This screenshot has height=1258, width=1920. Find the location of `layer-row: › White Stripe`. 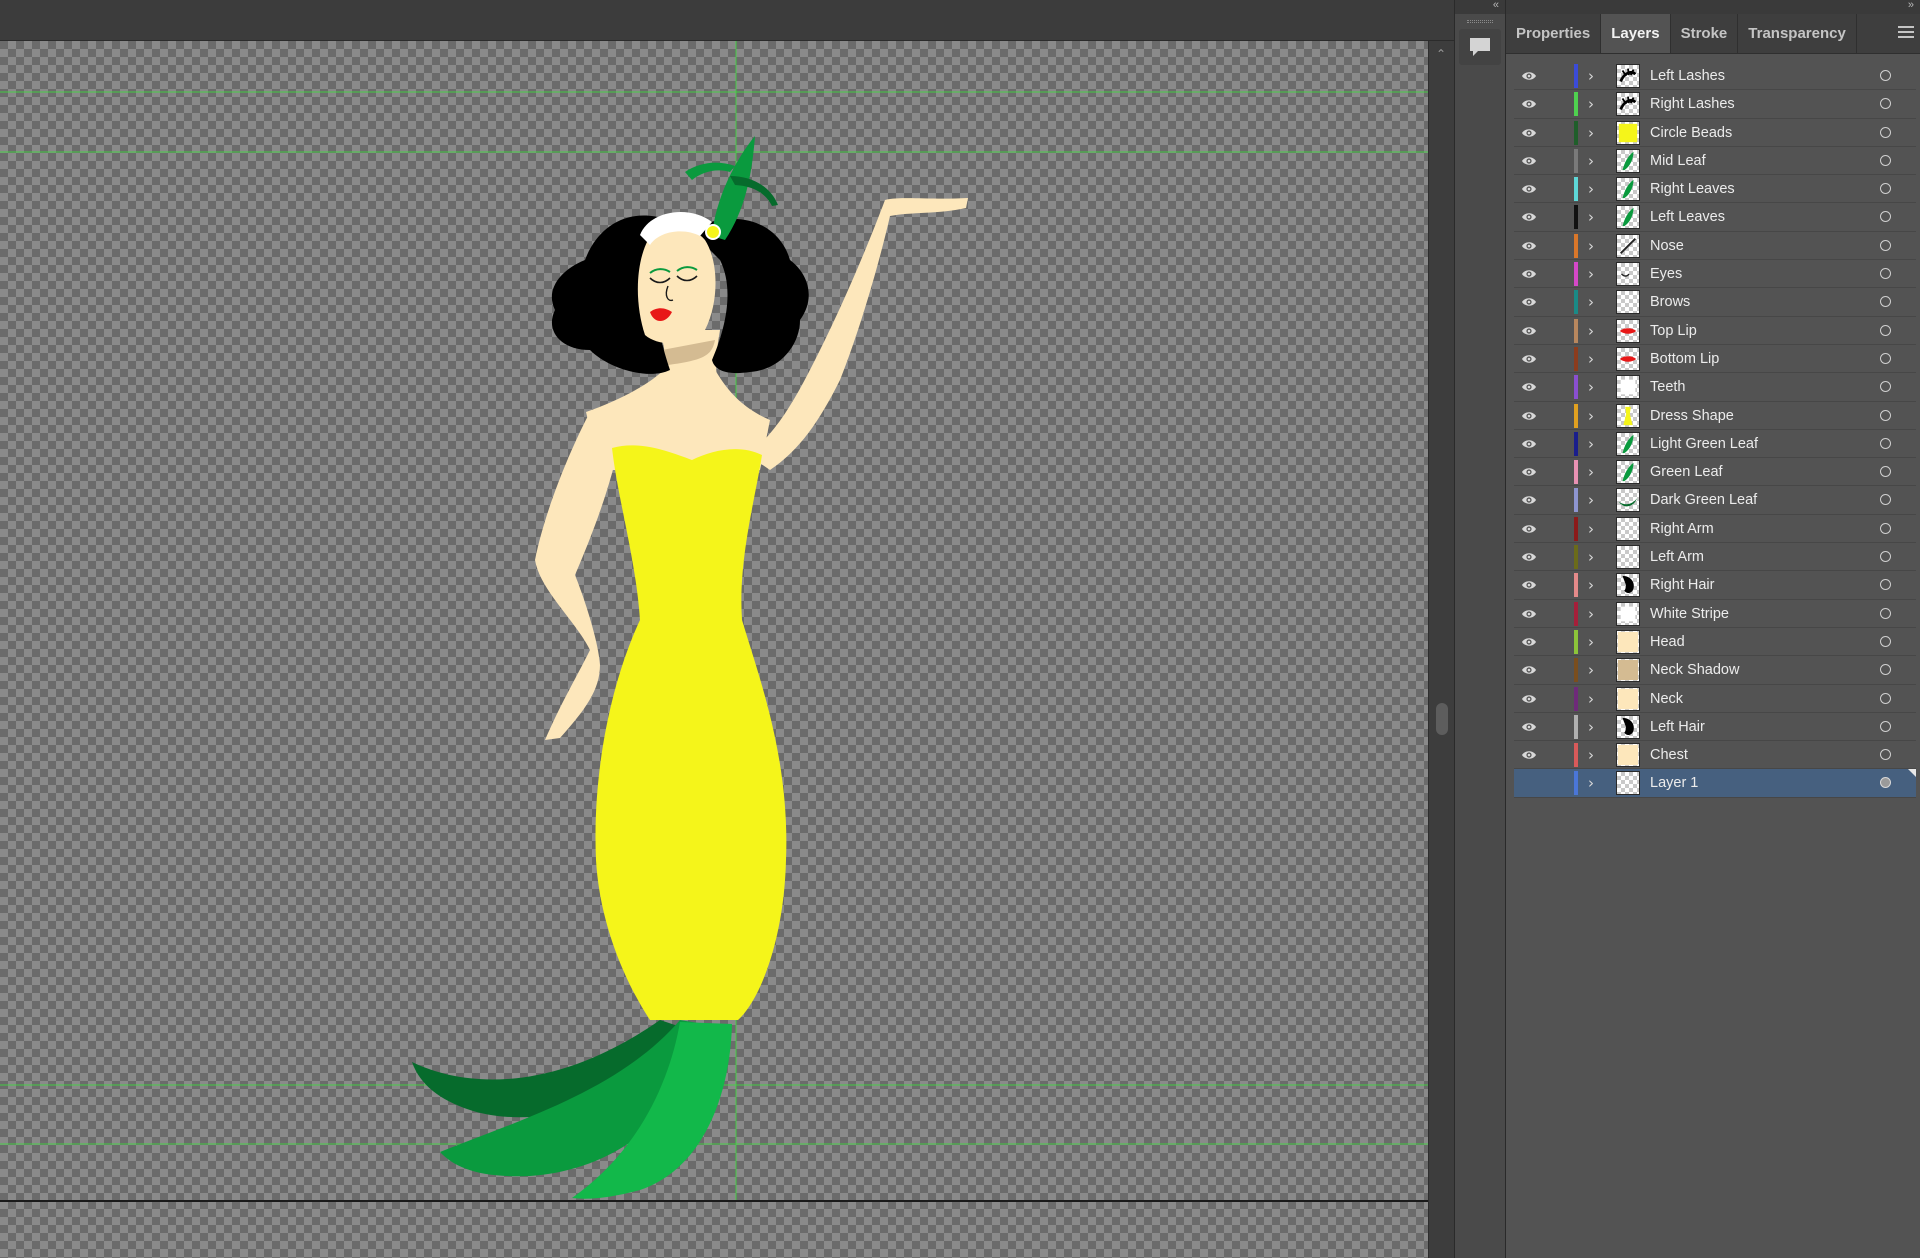

layer-row: › White Stripe is located at coordinates (1715, 613).